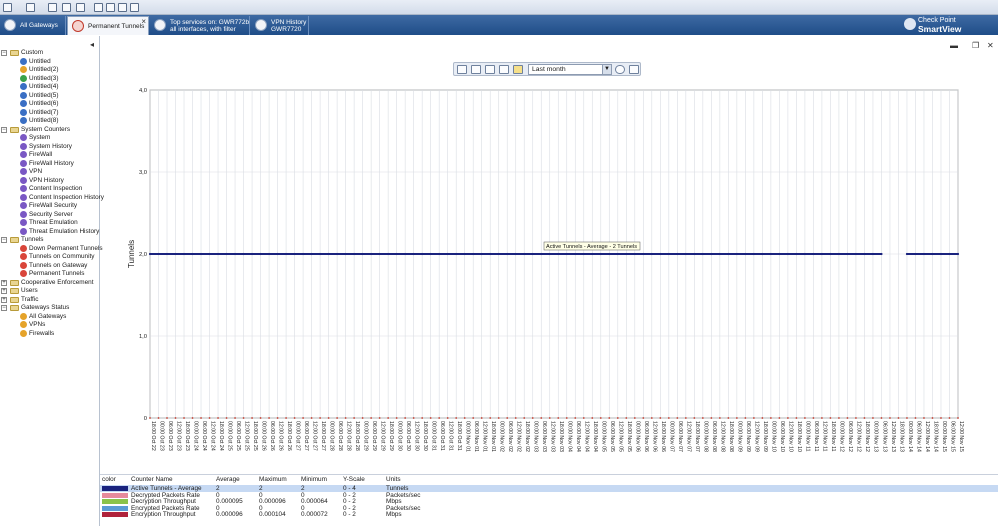 This screenshot has height=526, width=998. What do you see at coordinates (49, 316) in the screenshot?
I see `tree-item: All Gateways` at bounding box center [49, 316].